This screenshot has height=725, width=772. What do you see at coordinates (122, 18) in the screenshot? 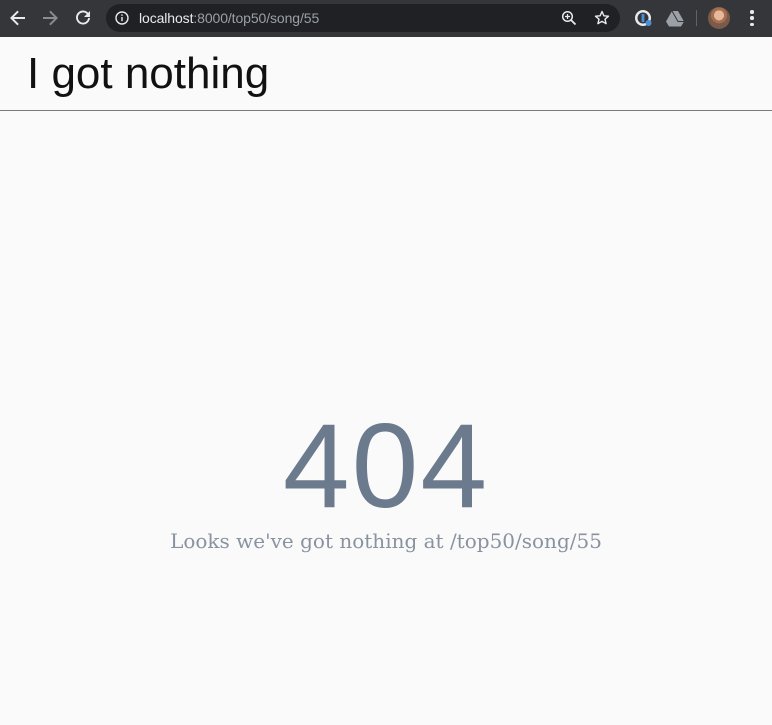
I see `info-icon` at bounding box center [122, 18].